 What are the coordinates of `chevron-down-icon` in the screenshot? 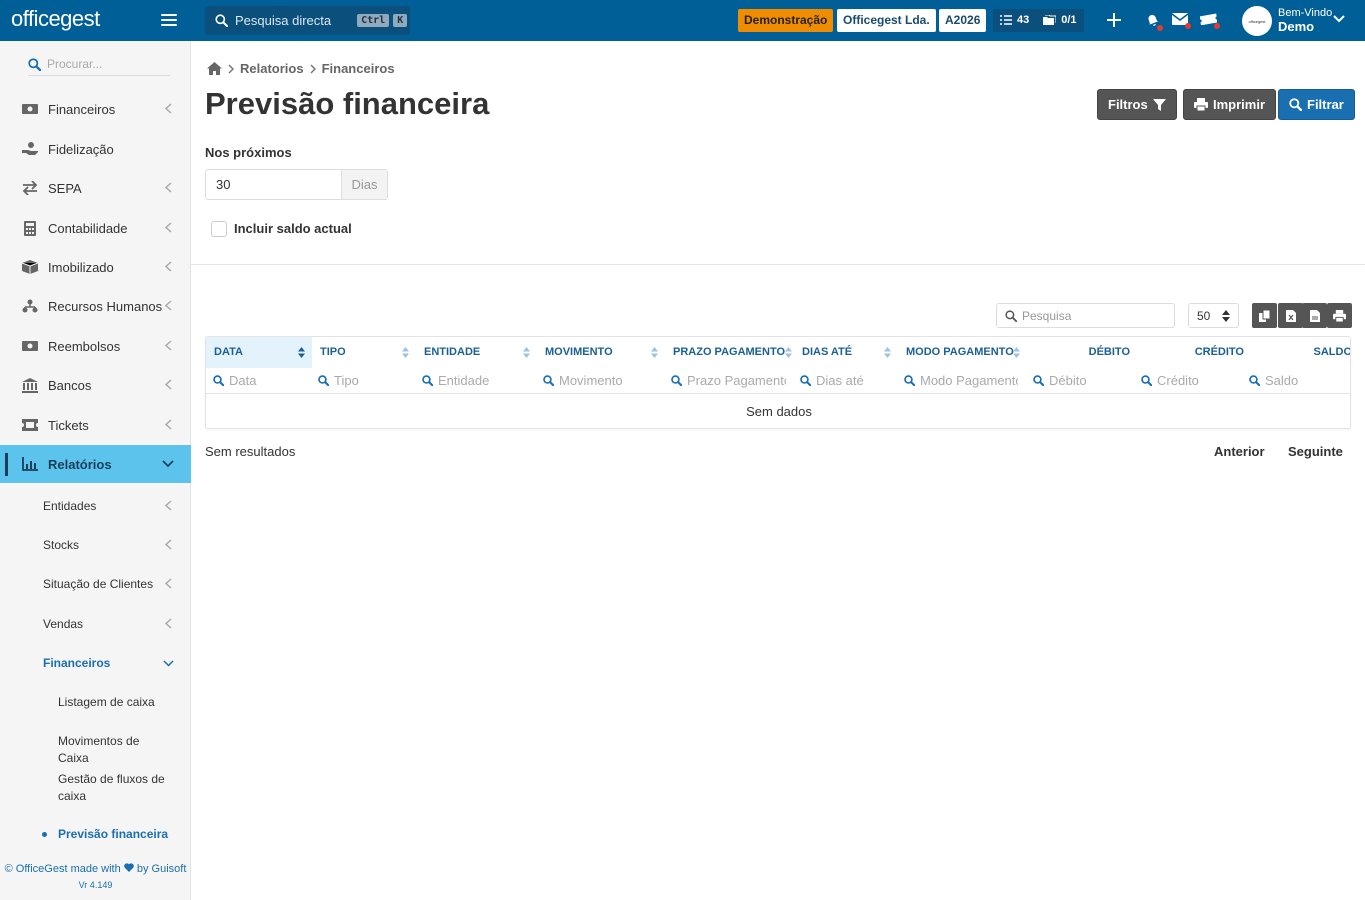 It's located at (1339, 19).